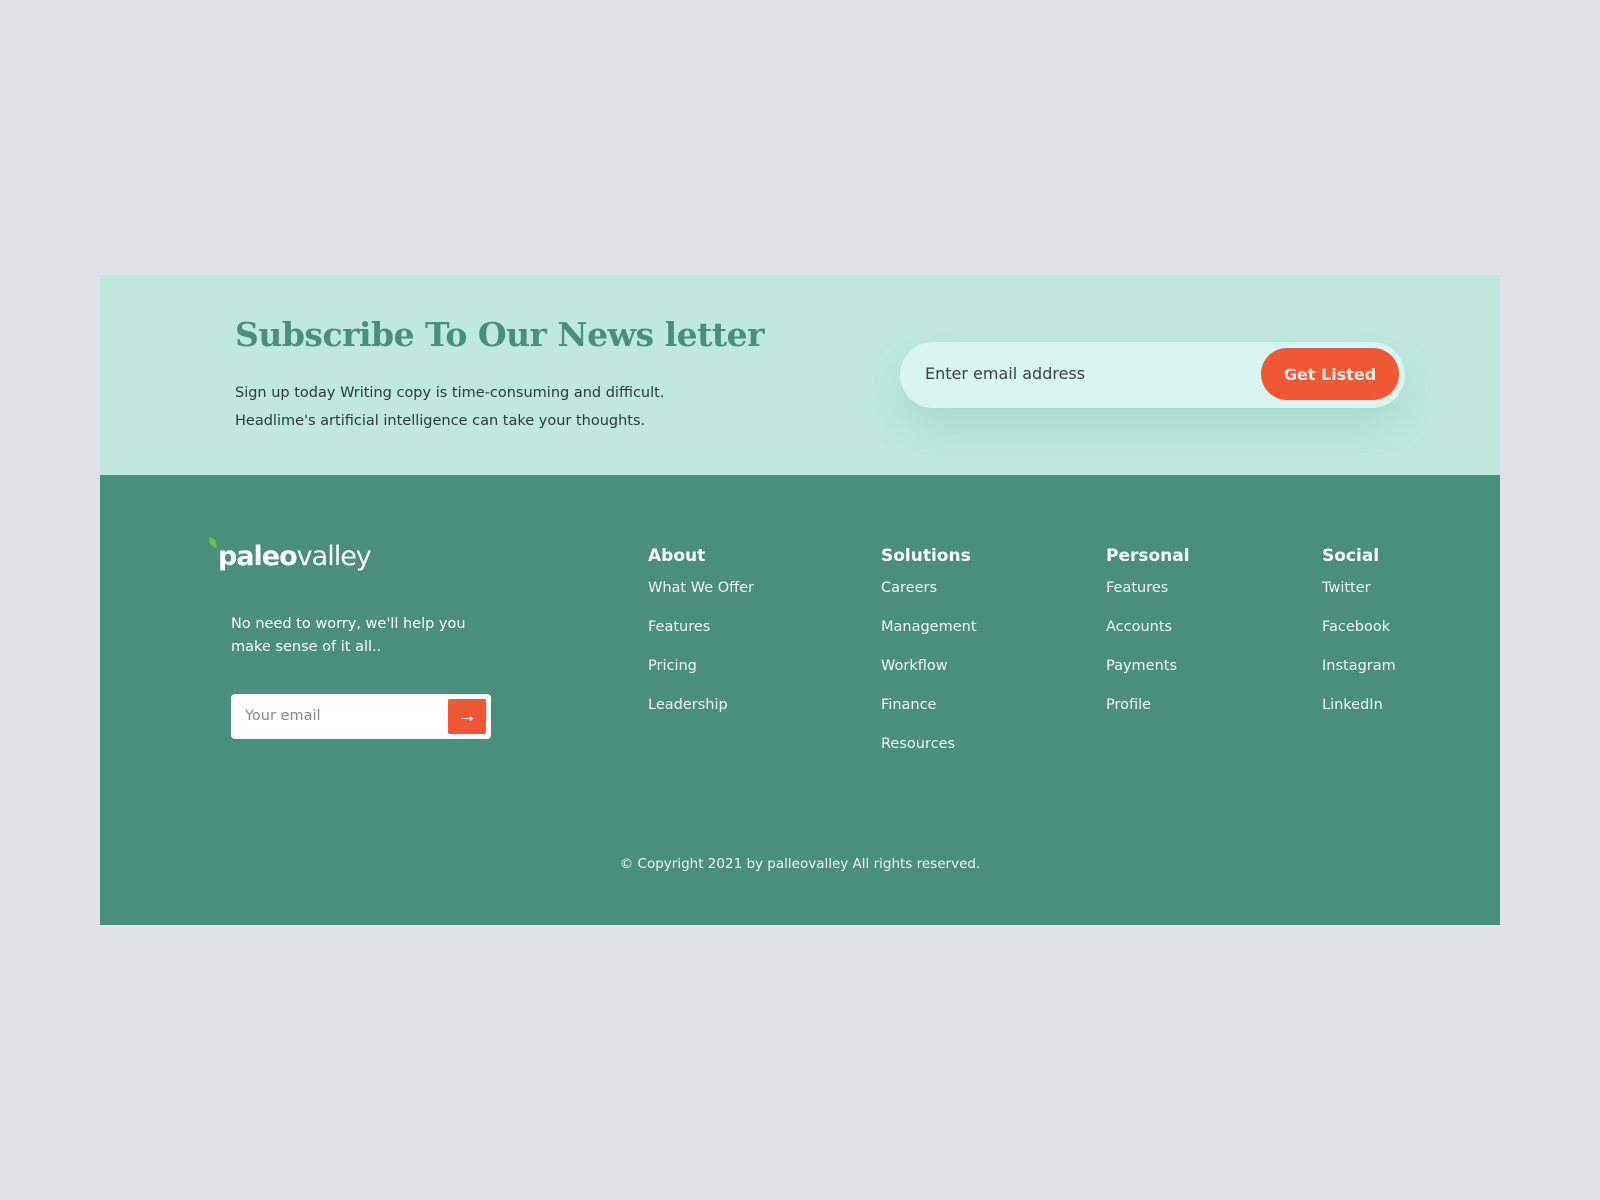 This screenshot has height=1200, width=1600. What do you see at coordinates (499, 334) in the screenshot?
I see `newsletter-title: Subscribe To Our News letter` at bounding box center [499, 334].